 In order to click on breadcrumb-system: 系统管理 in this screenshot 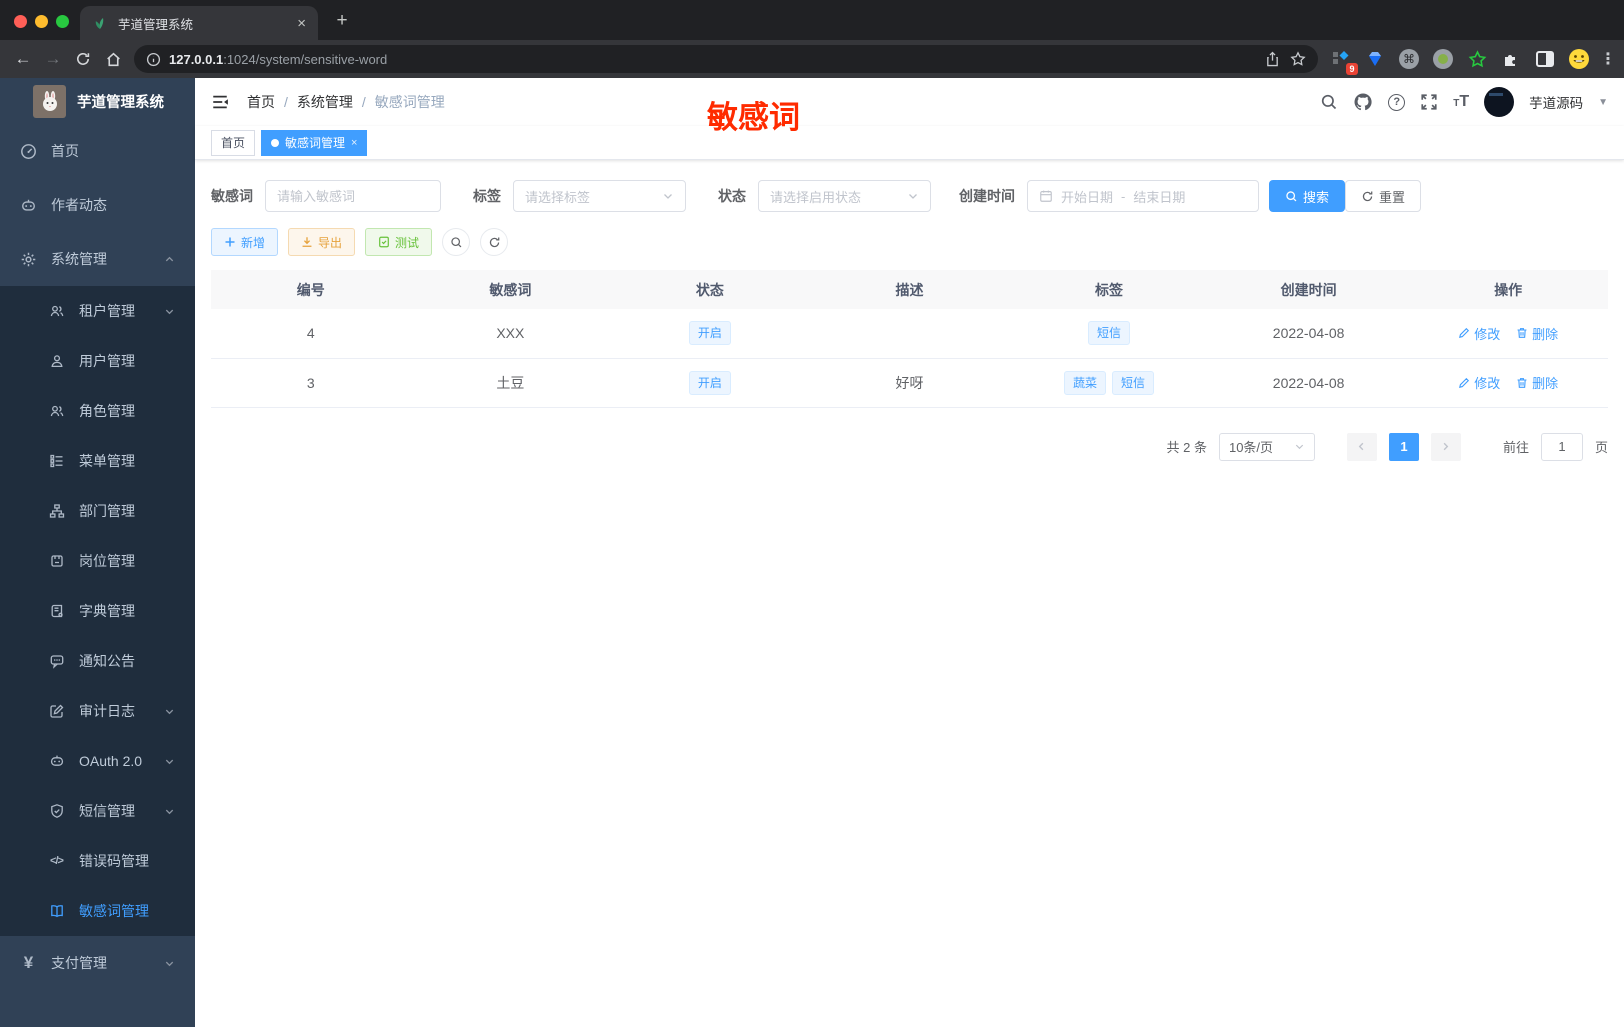, I will do `click(325, 102)`.